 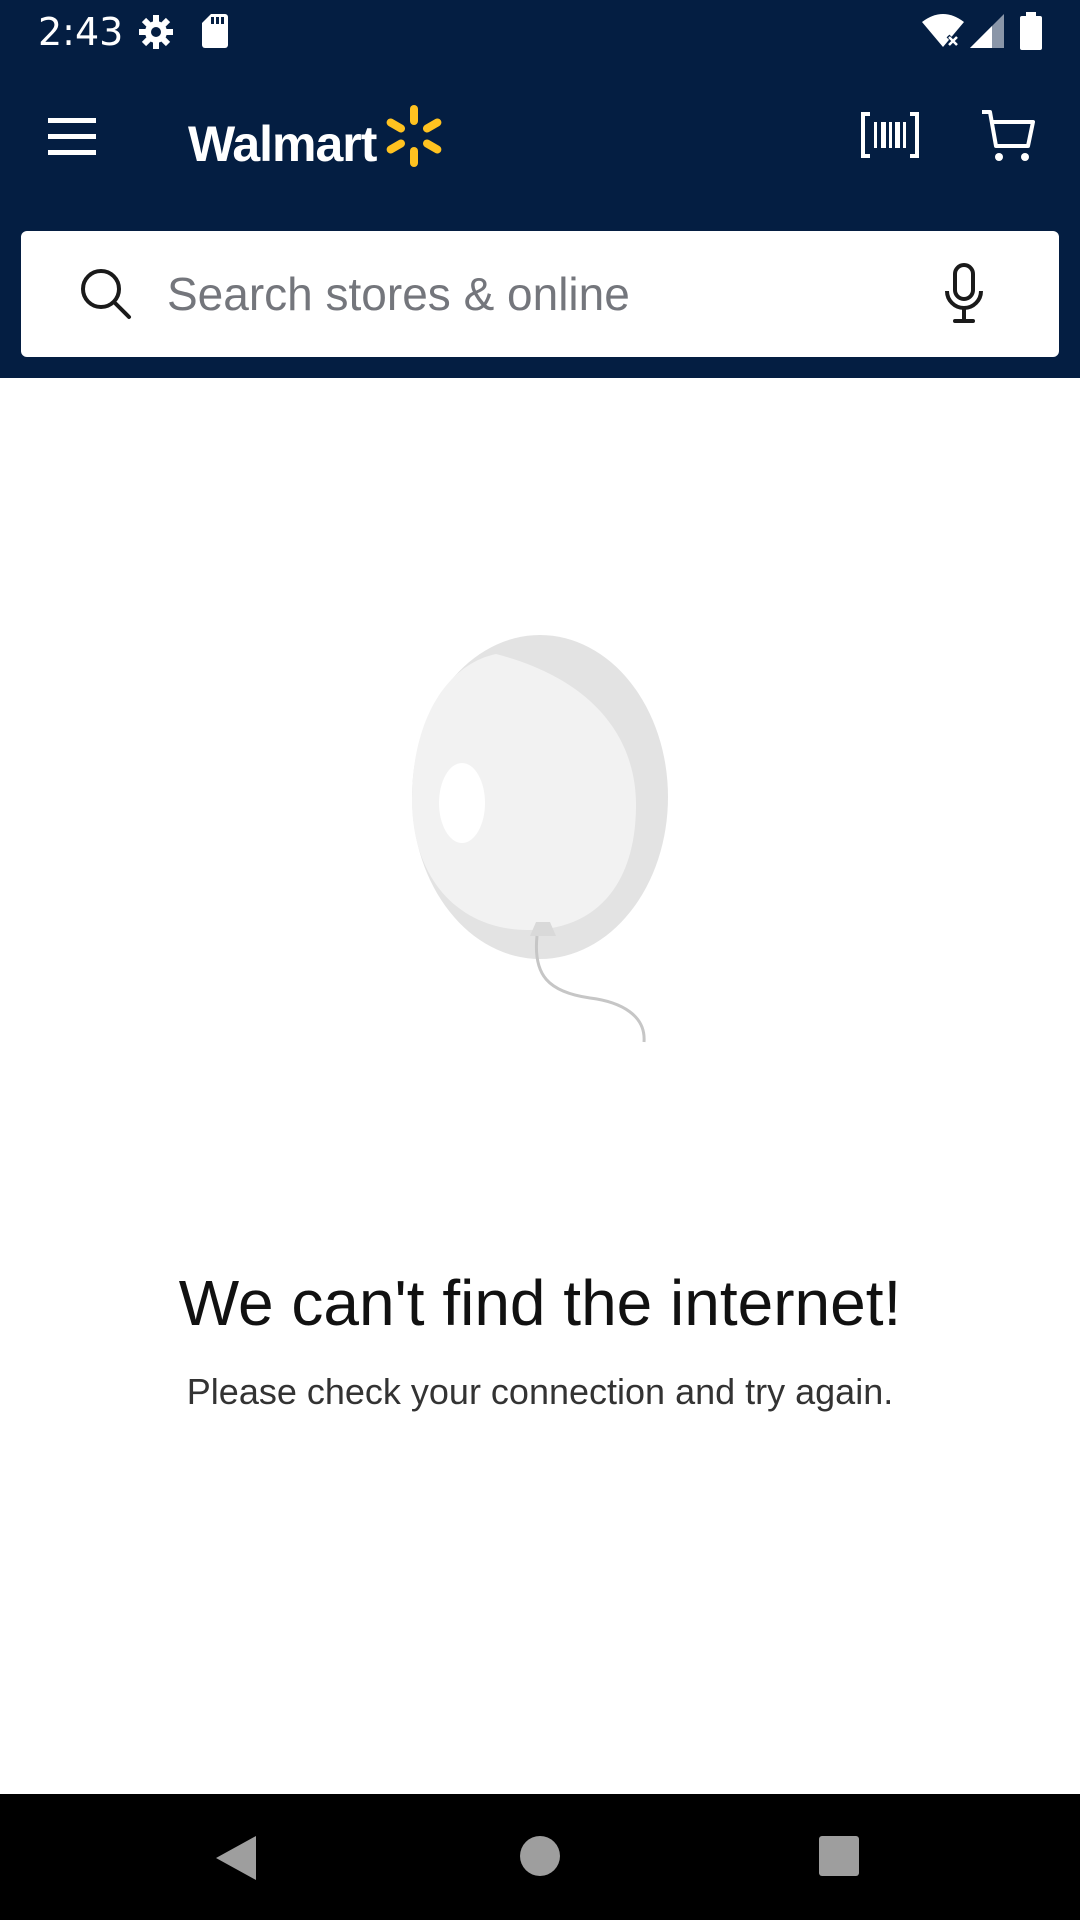 What do you see at coordinates (414, 138) in the screenshot?
I see `spark-logo-icon` at bounding box center [414, 138].